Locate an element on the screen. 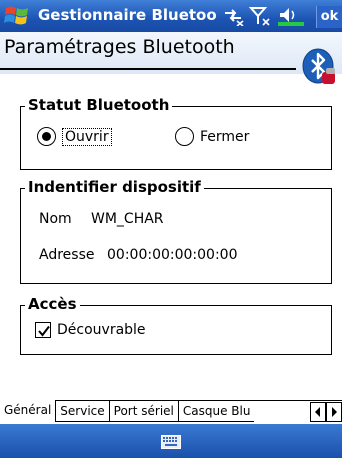 The image size is (342, 458). checkmark-icon is located at coordinates (44, 331).